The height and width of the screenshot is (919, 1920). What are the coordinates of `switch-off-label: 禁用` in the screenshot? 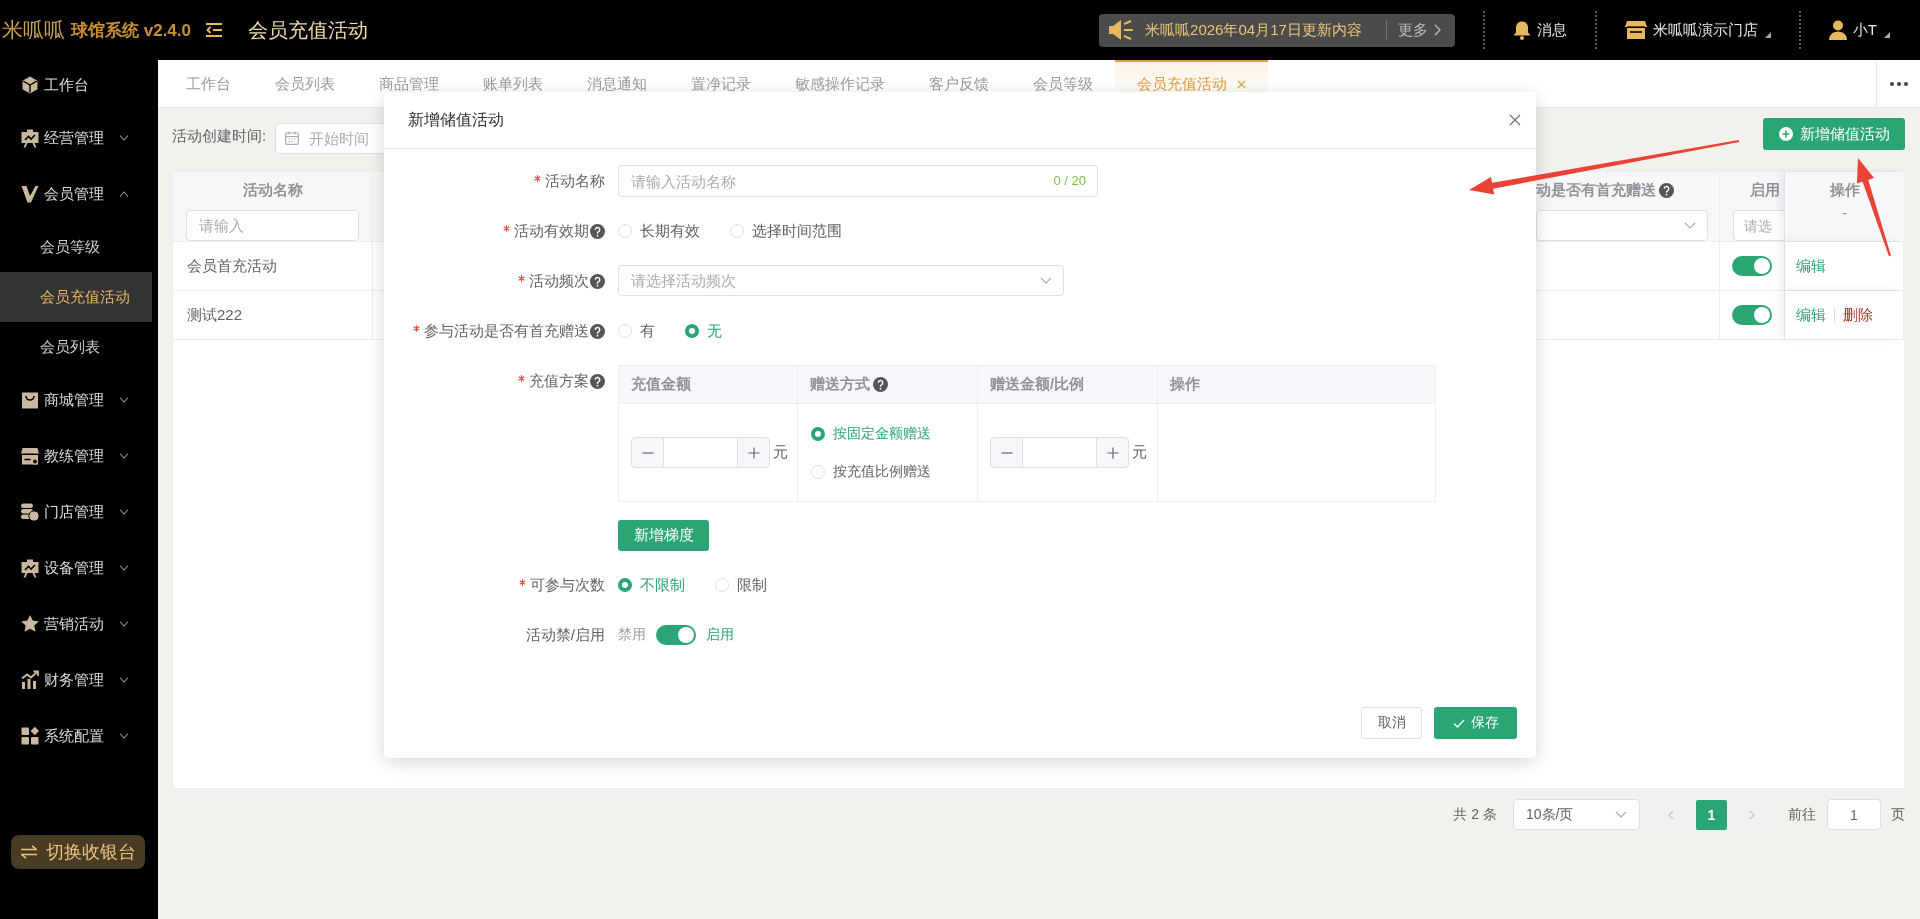 It's located at (632, 635).